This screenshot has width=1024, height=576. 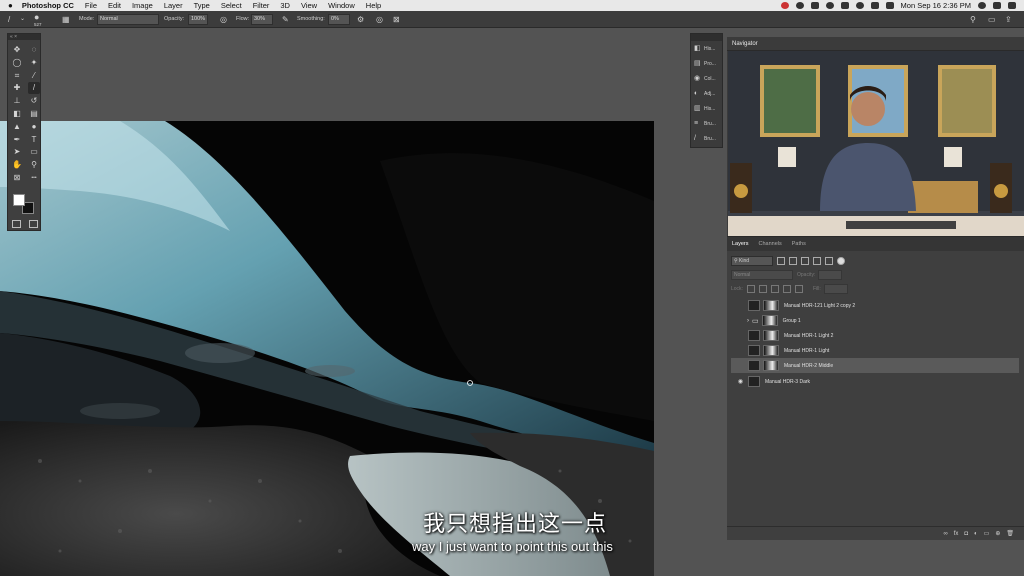 What do you see at coordinates (10, 5) in the screenshot?
I see `apple-icon: ●` at bounding box center [10, 5].